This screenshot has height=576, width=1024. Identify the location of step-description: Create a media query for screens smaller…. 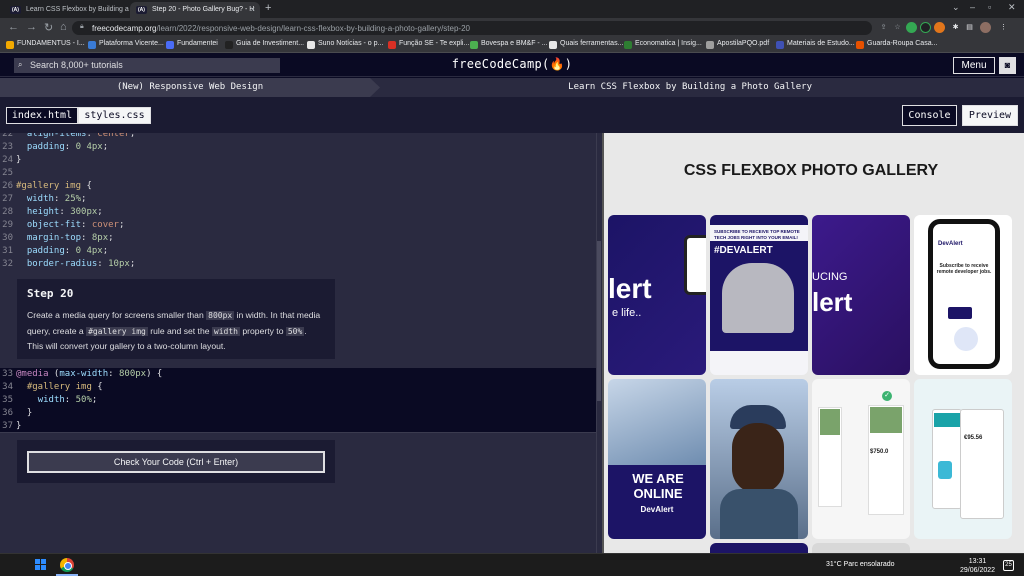
(174, 330).